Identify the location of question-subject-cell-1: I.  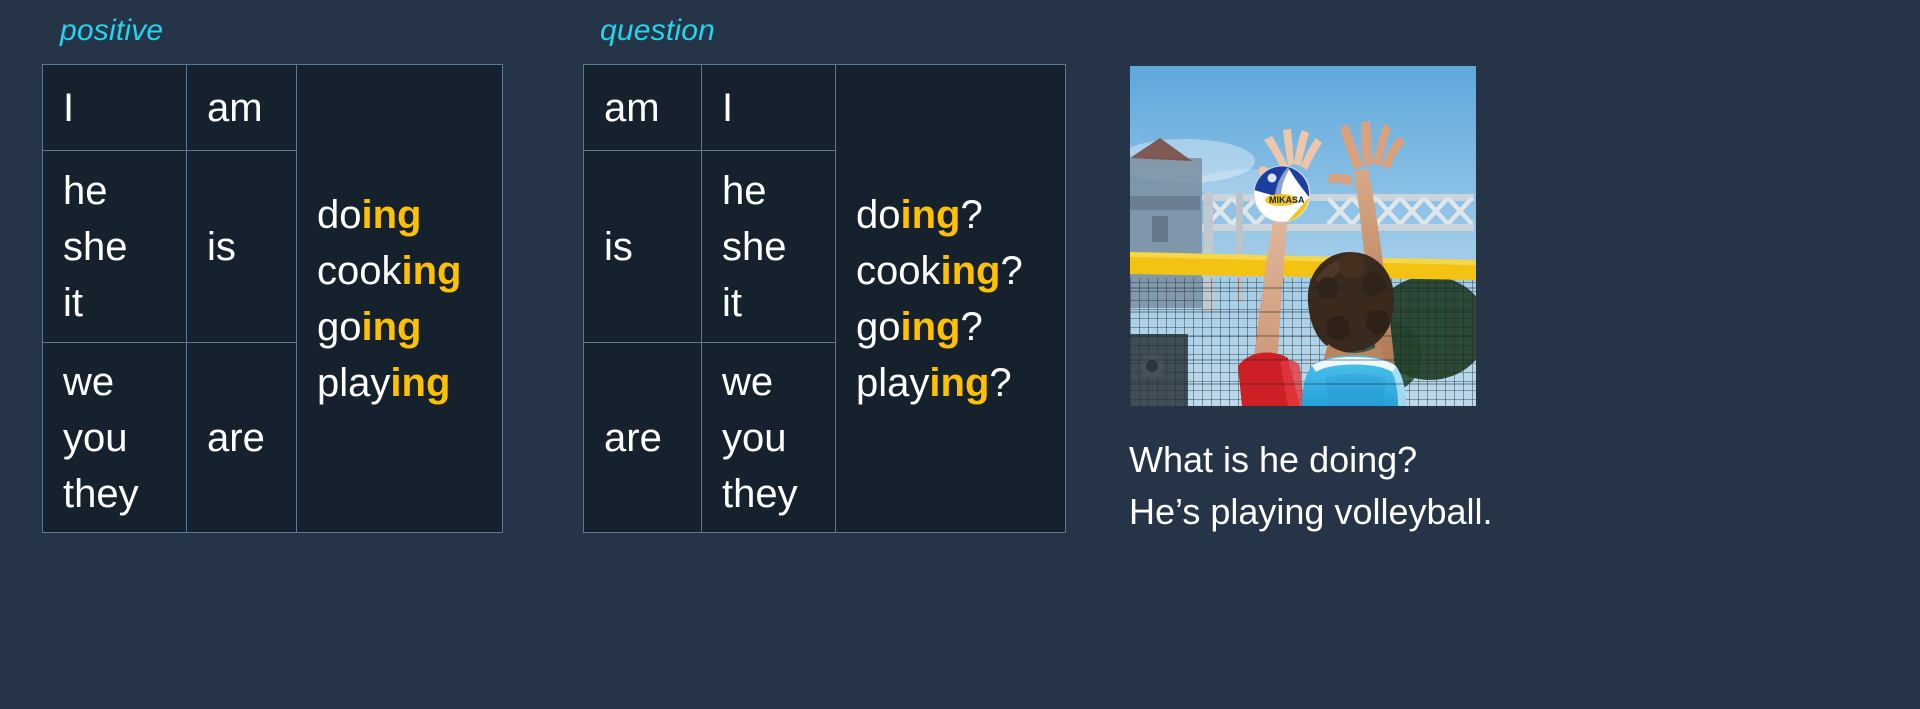
(768, 107).